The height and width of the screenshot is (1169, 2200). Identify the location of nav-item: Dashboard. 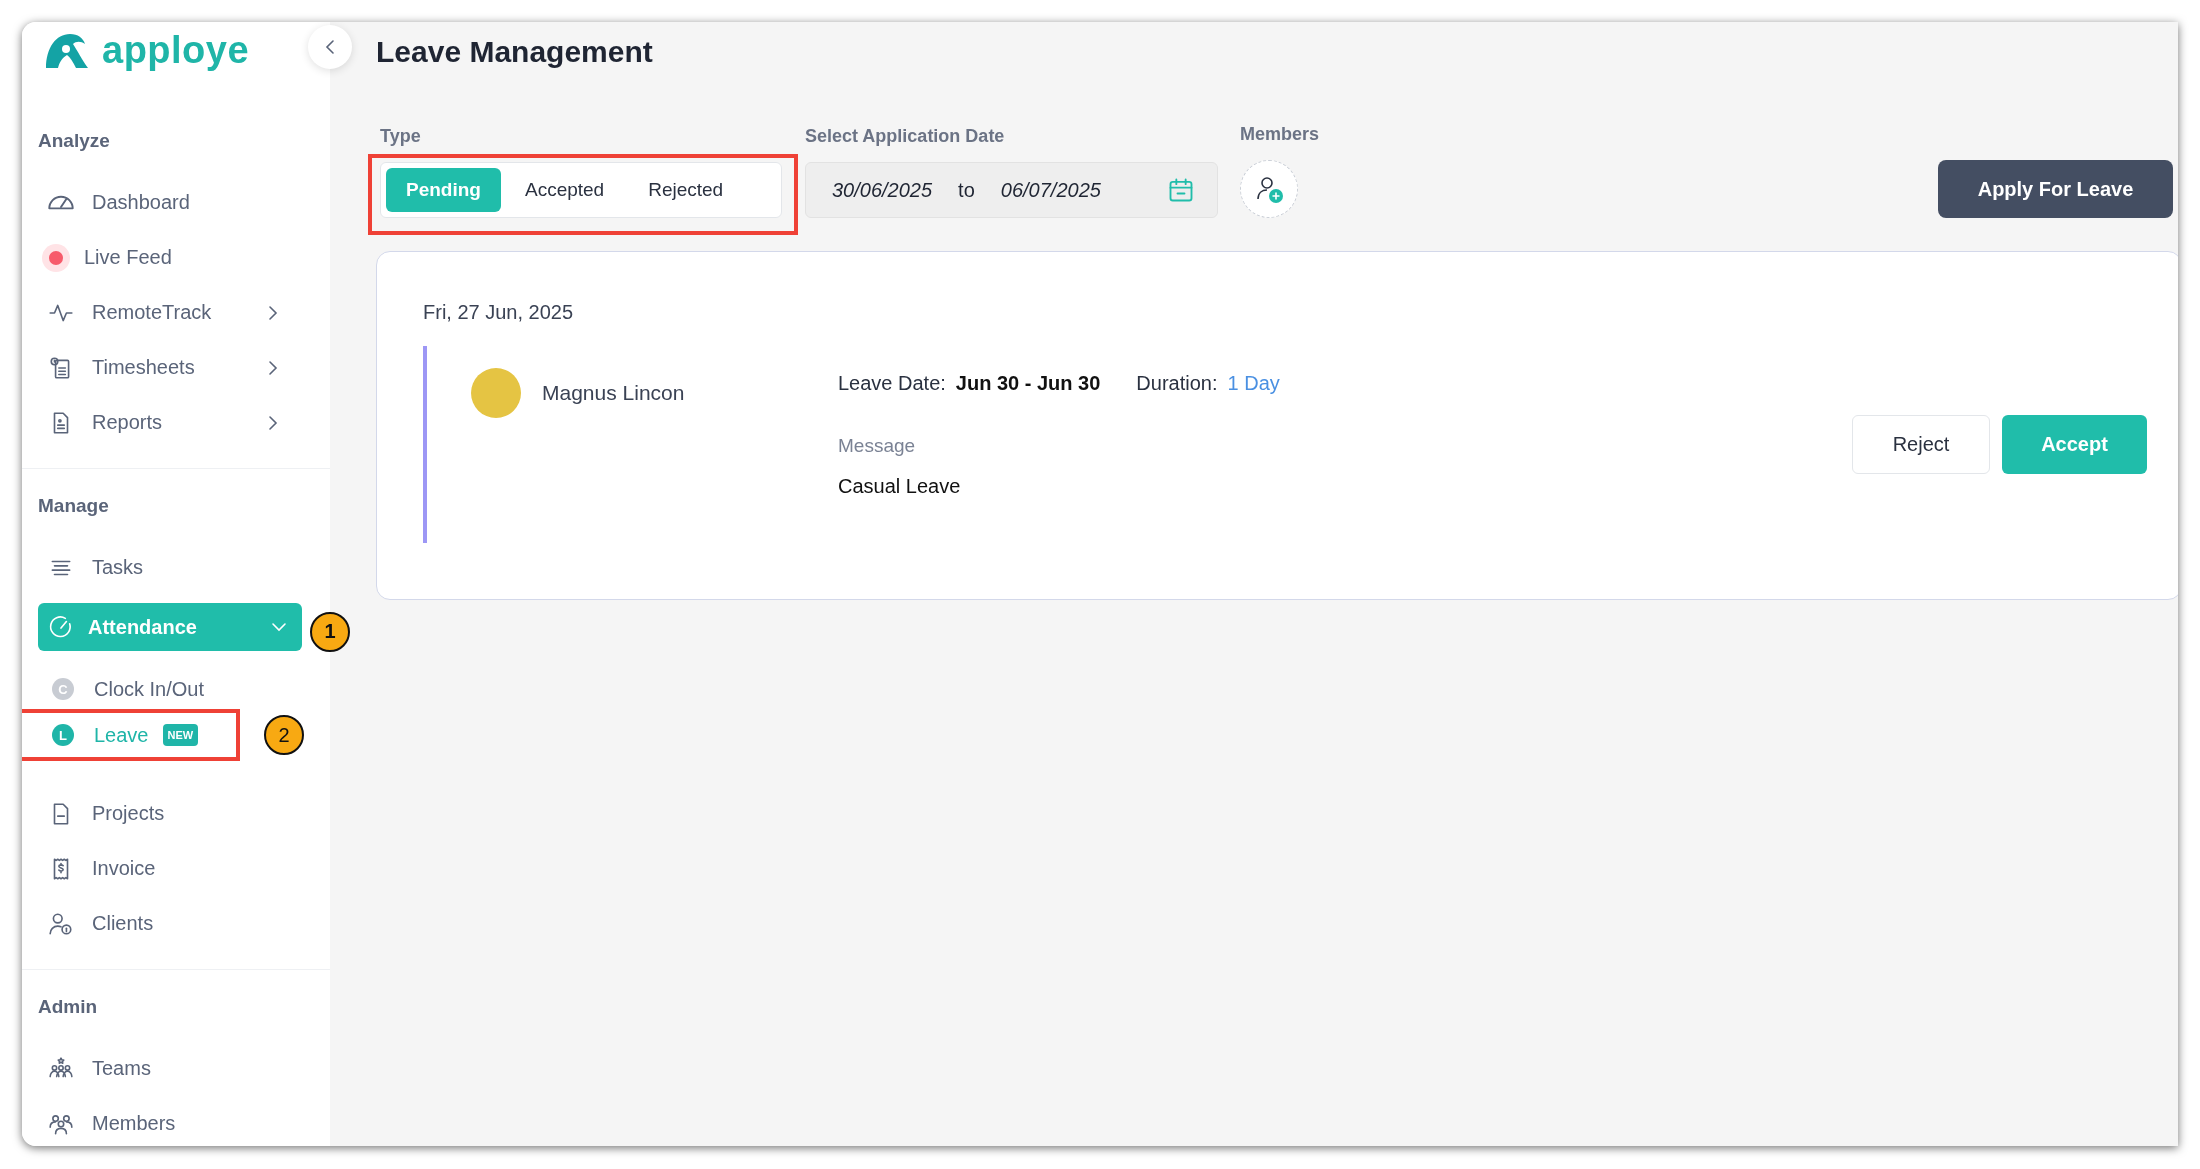
(165, 202).